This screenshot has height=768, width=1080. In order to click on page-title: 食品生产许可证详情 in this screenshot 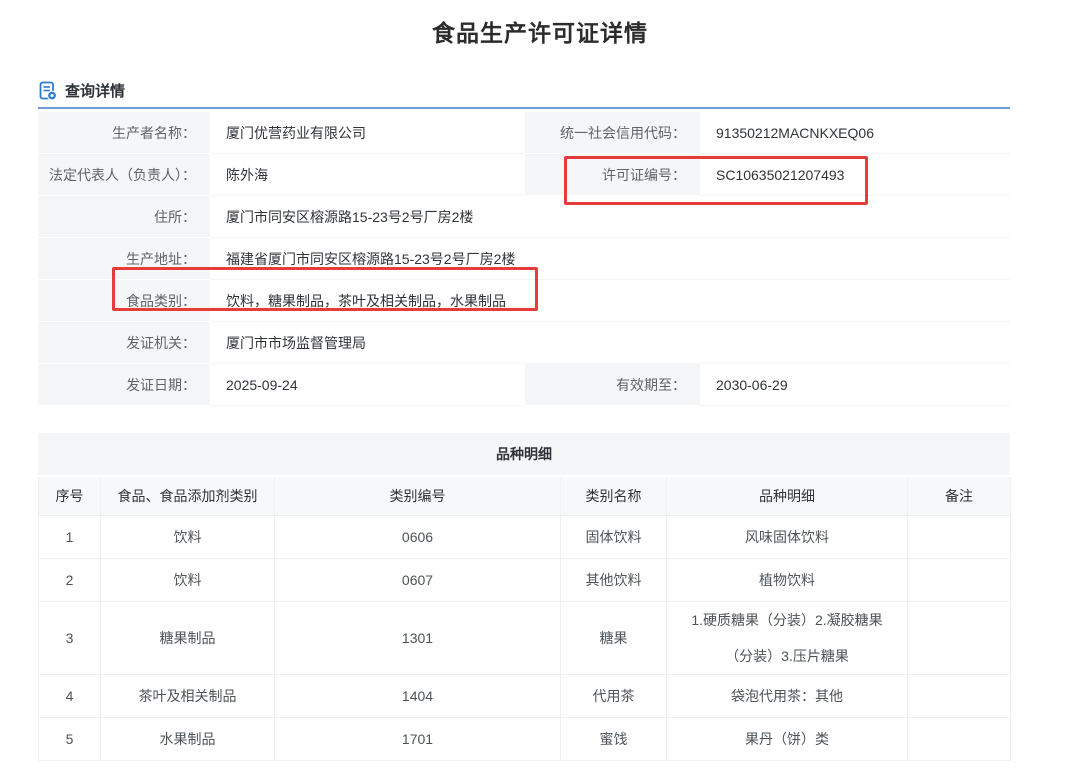, I will do `click(540, 33)`.